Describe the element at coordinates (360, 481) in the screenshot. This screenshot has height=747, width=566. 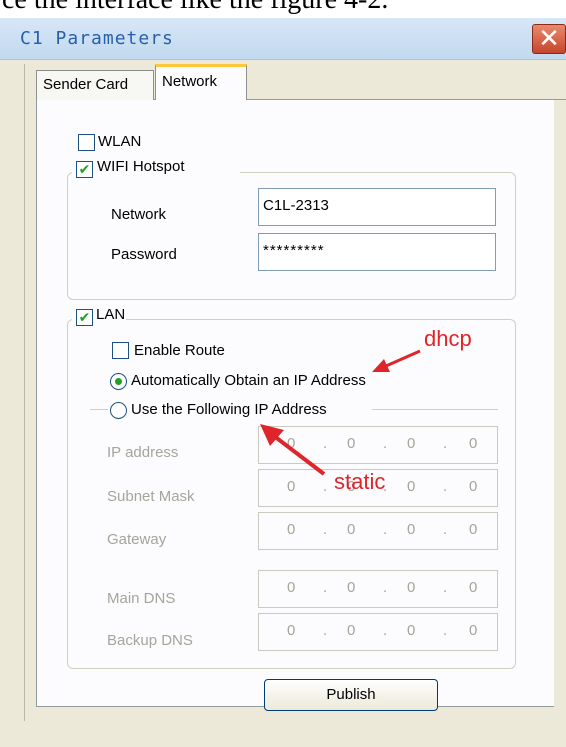
I see `static-annotation: static` at that location.